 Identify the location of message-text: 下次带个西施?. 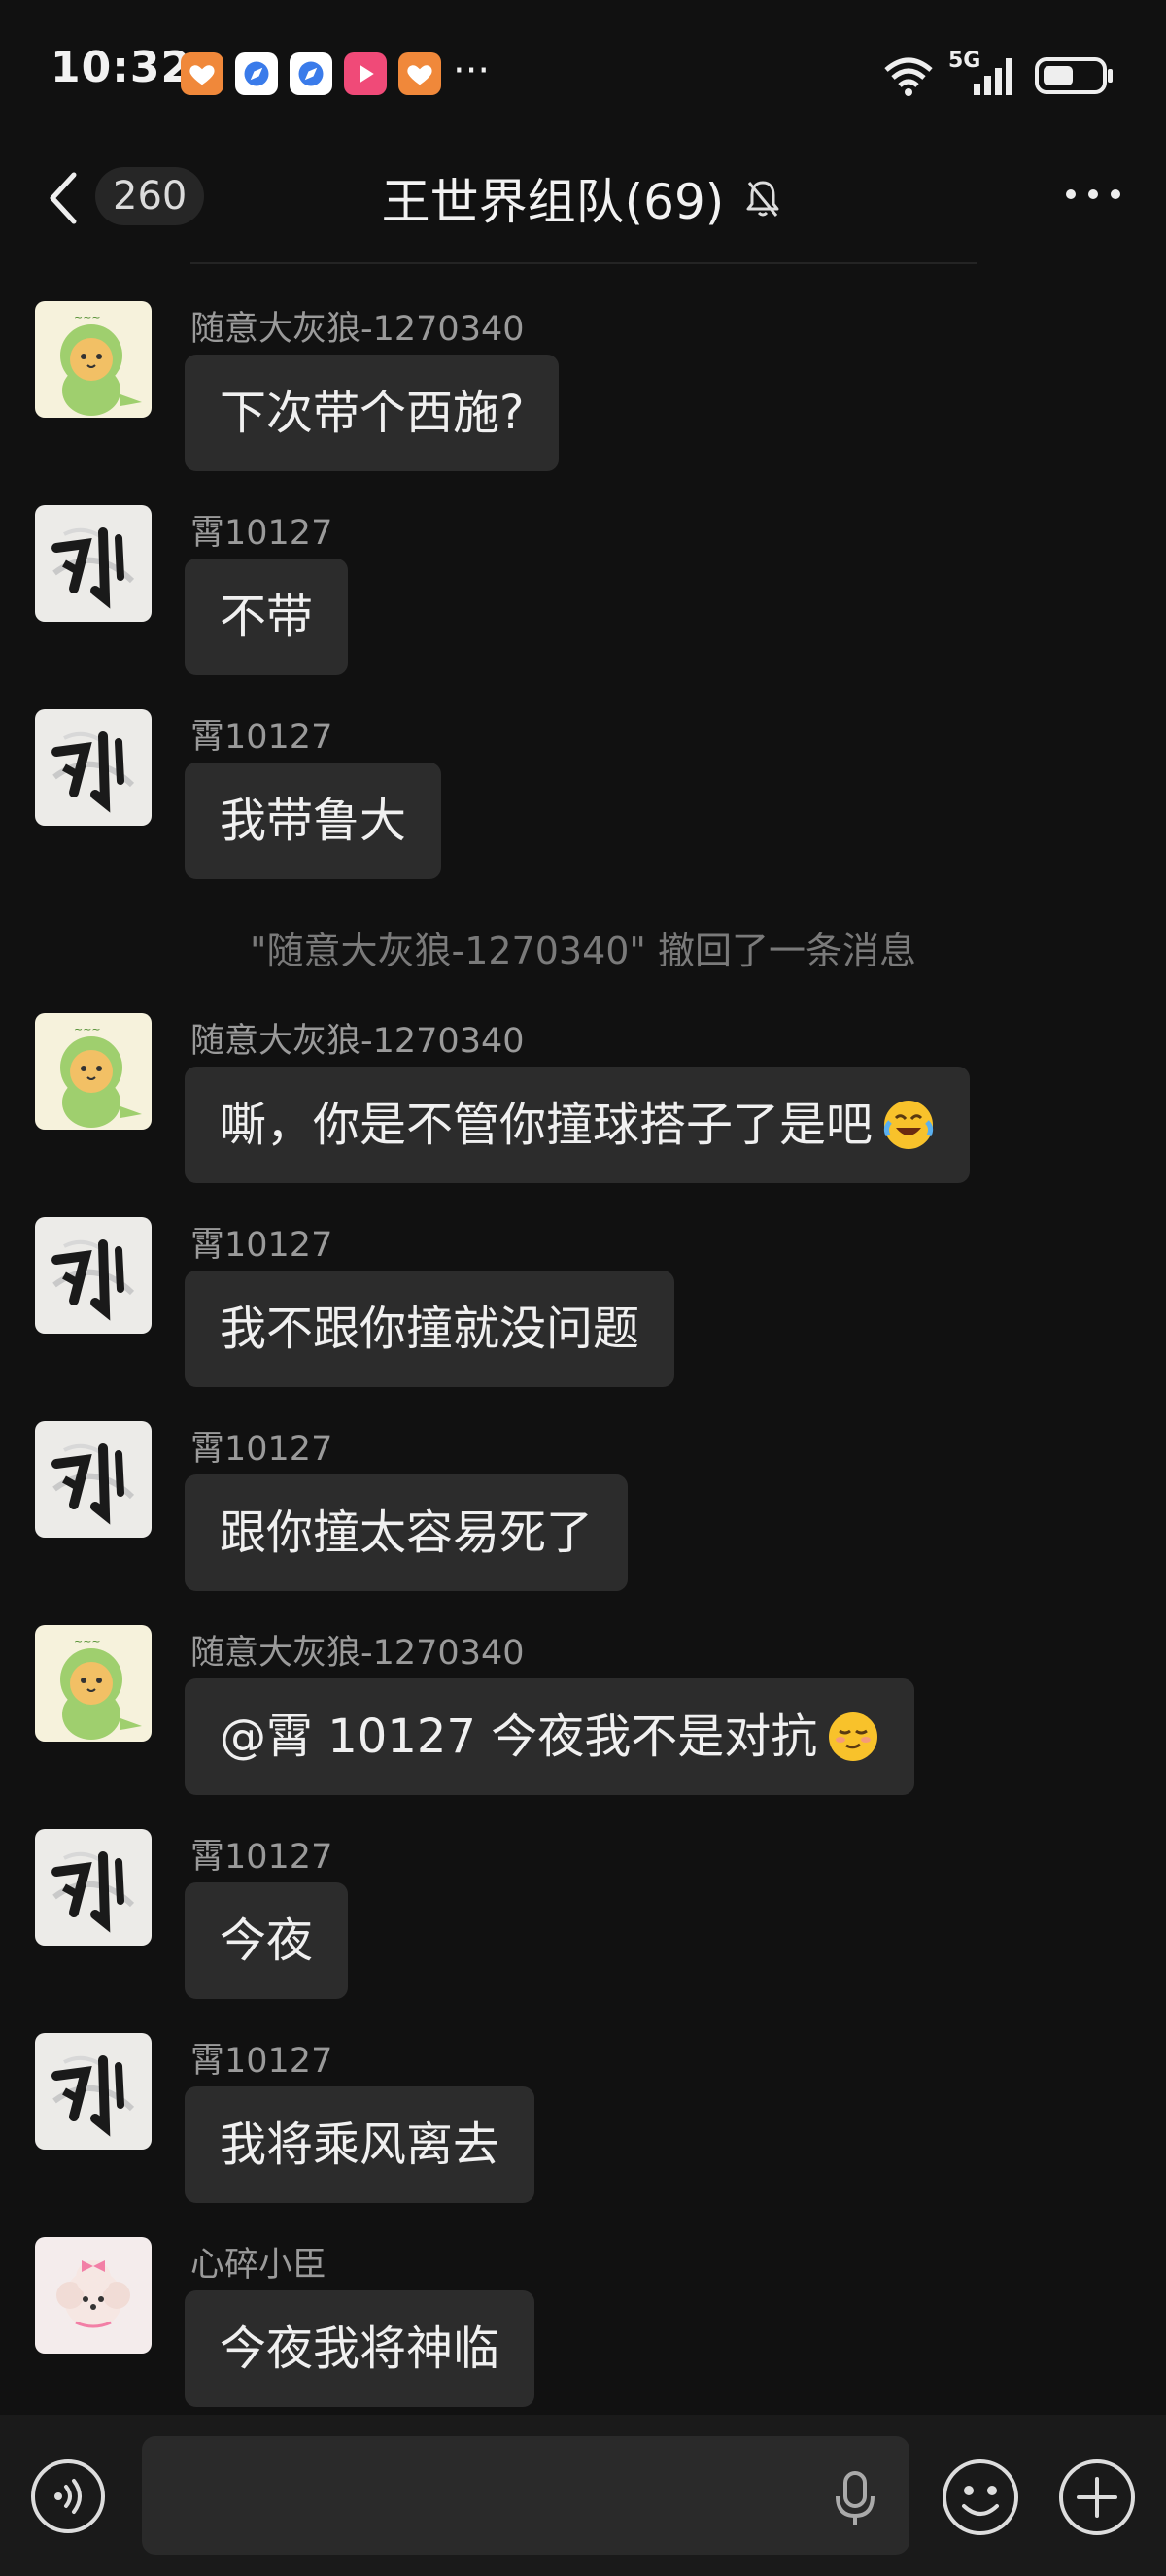
(372, 413).